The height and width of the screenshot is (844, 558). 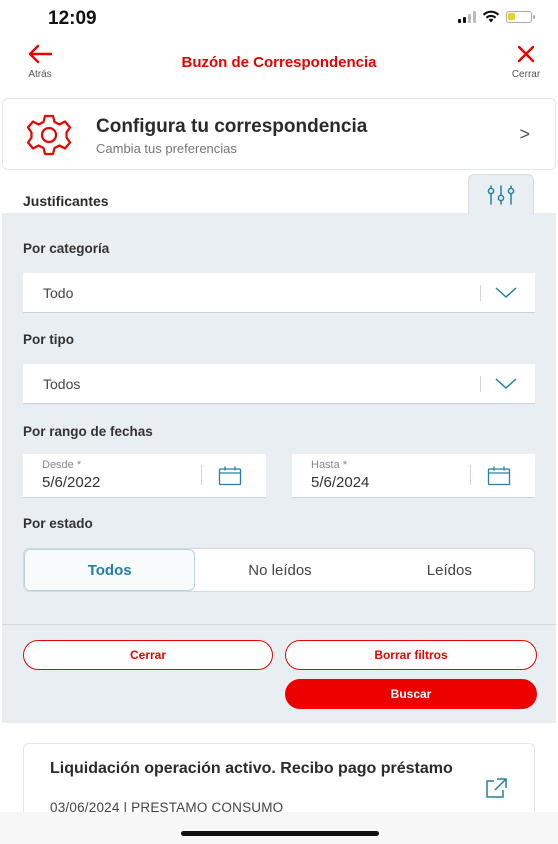 I want to click on state-segmented-control: Todos No leídos Leídos, so click(x=279, y=570).